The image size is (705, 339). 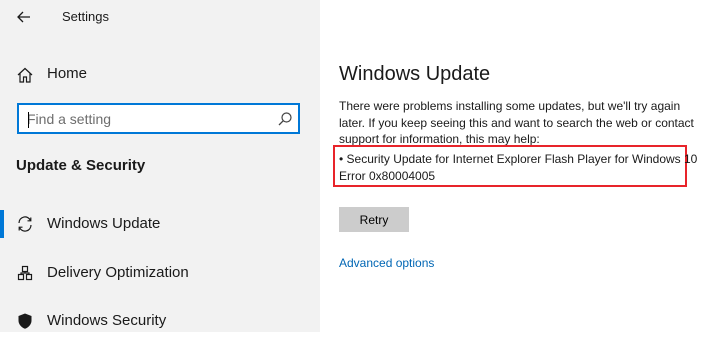 I want to click on sidebar-item-label: Windows Update, so click(x=104, y=223).